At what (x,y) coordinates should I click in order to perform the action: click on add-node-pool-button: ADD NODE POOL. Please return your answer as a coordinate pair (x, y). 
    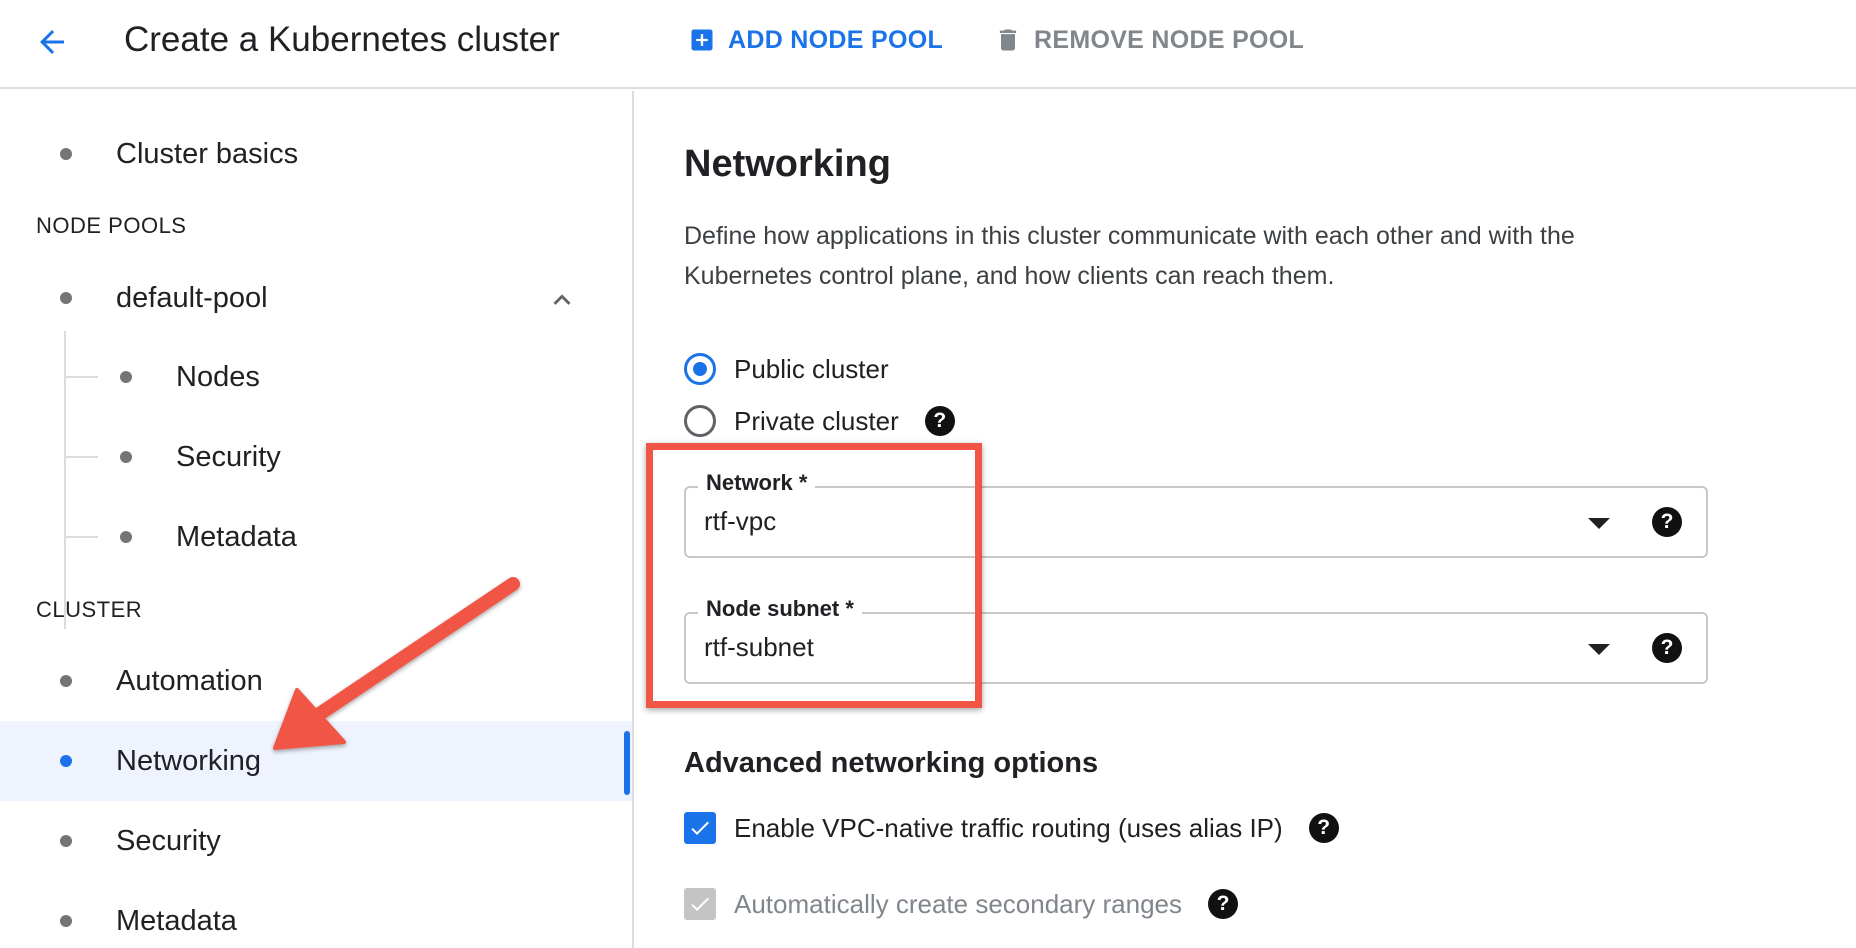
    Looking at the image, I should click on (815, 40).